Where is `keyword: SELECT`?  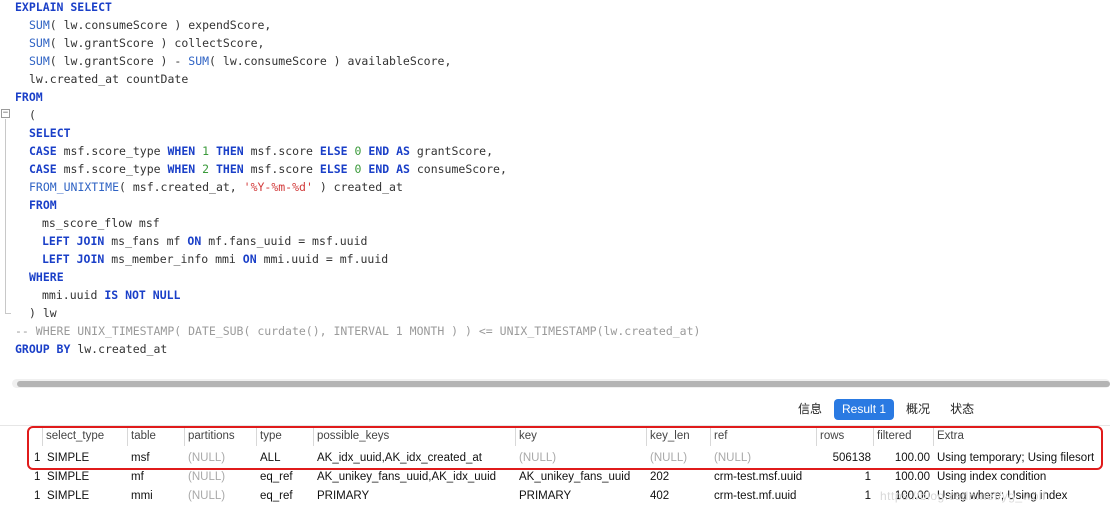
keyword: SELECT is located at coordinates (50, 133).